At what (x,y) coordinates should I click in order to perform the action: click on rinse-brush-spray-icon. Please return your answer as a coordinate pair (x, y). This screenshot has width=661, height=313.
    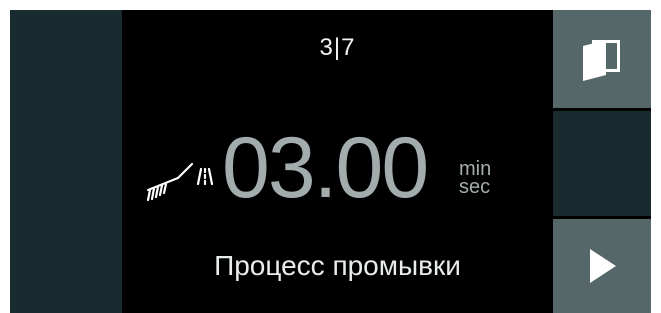
    Looking at the image, I should click on (180, 182).